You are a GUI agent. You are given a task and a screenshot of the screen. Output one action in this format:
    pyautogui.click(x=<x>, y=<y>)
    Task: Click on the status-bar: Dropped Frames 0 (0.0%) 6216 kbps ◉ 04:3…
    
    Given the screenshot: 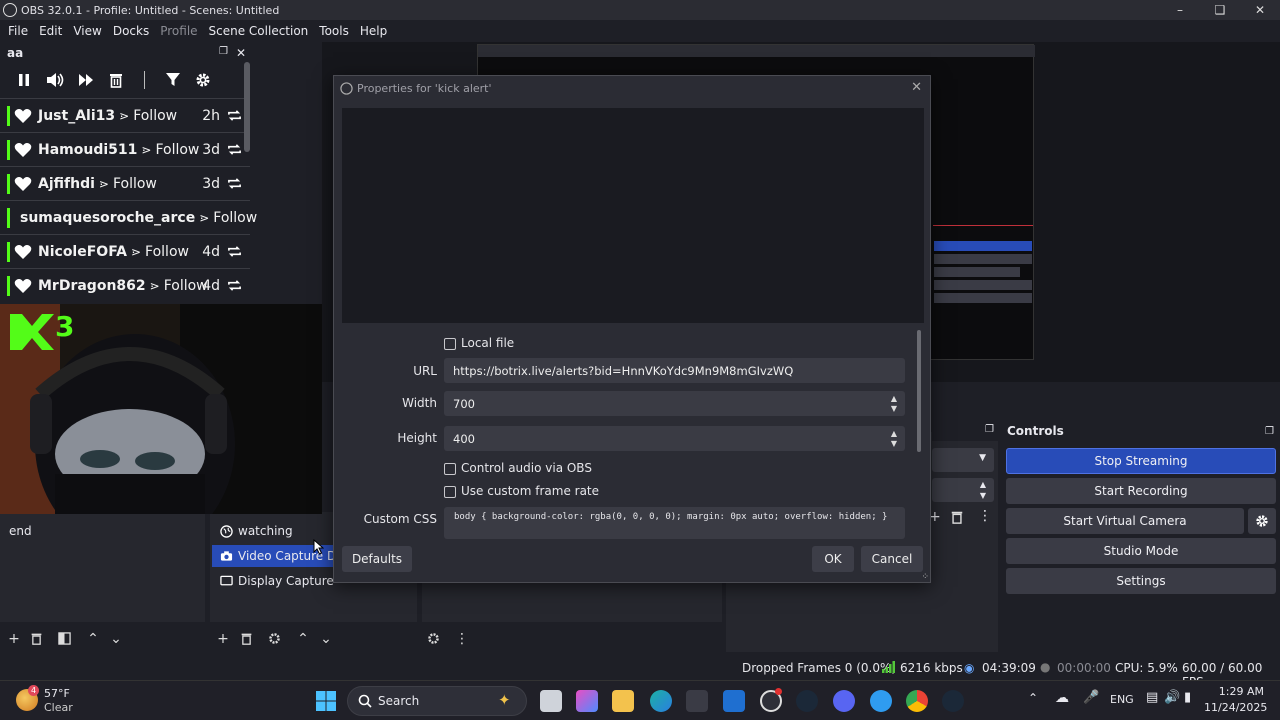 What is the action you would take?
    pyautogui.click(x=640, y=672)
    